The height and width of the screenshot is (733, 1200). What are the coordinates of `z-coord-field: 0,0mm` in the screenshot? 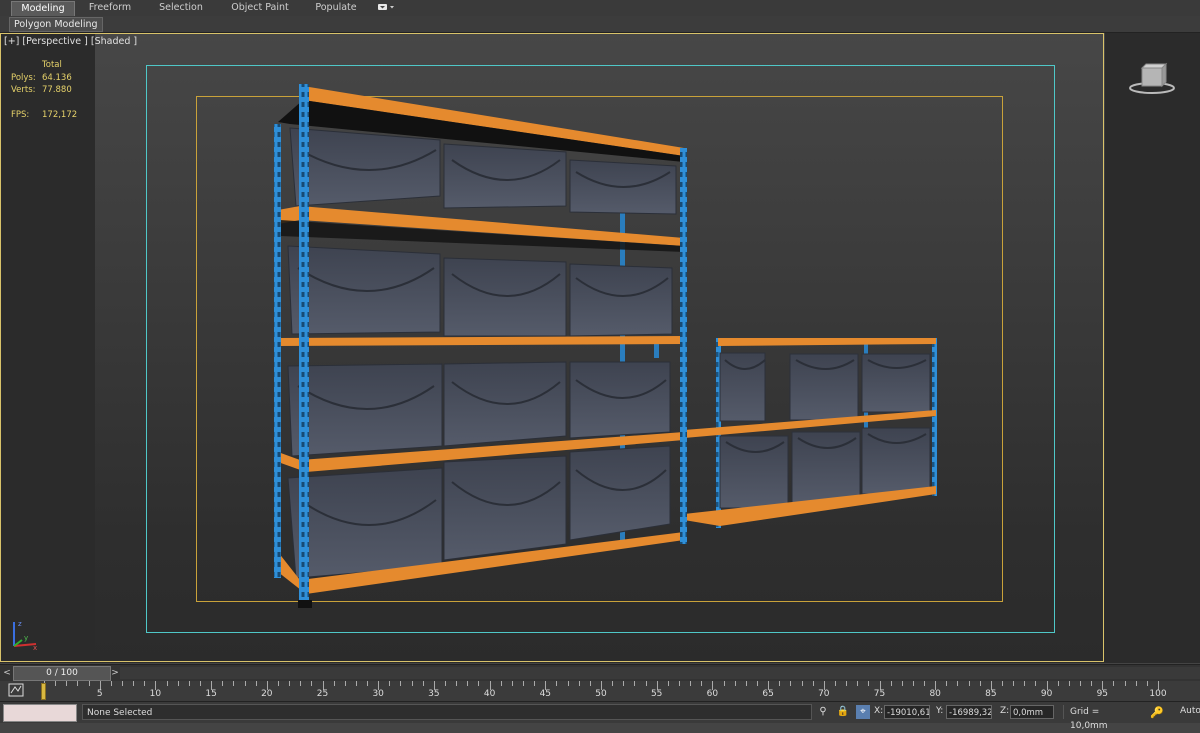 It's located at (1032, 712).